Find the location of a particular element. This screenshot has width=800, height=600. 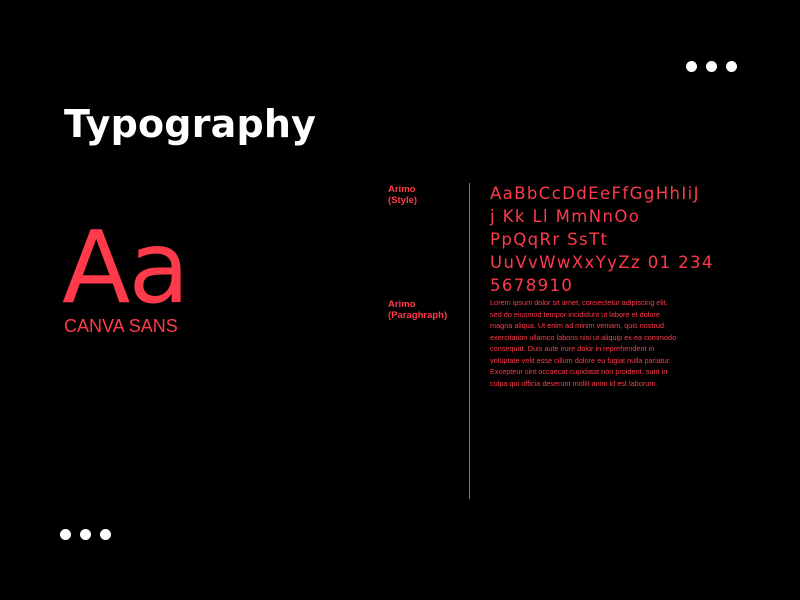

more-options-dots-bottom is located at coordinates (85, 534).